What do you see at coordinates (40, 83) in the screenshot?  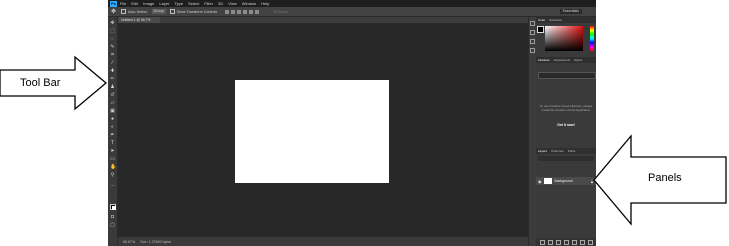 I see `toolbar-callout-label: Tool Bar` at bounding box center [40, 83].